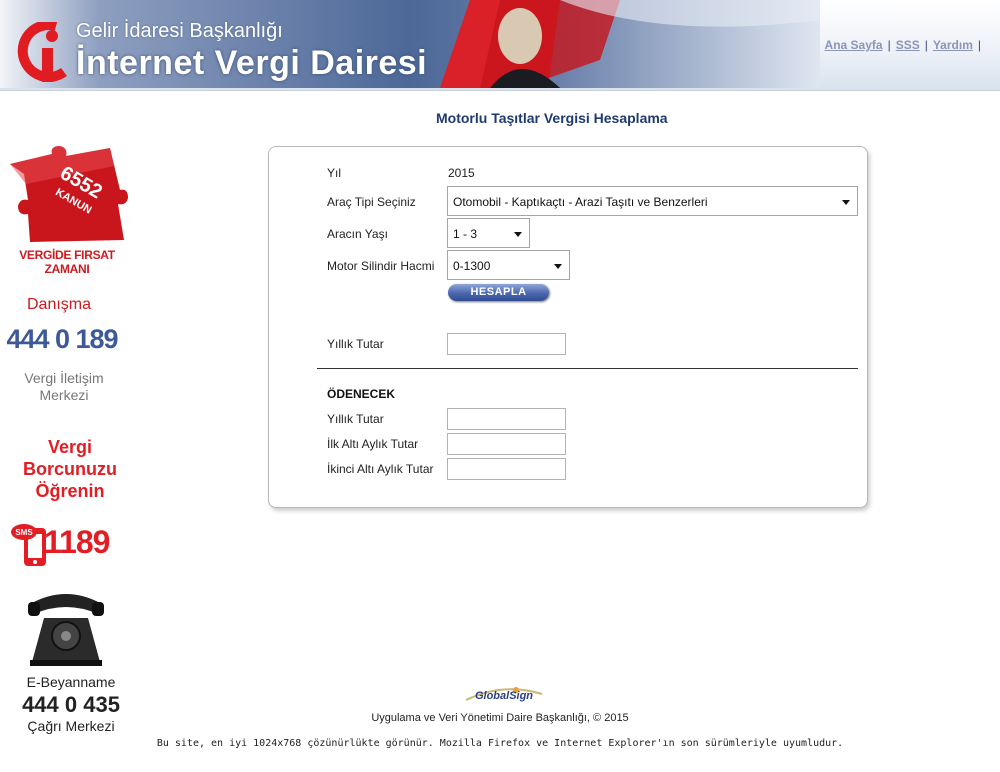  Describe the element at coordinates (506, 469) in the screenshot. I see `ikinci-alti-aylik-field` at that location.